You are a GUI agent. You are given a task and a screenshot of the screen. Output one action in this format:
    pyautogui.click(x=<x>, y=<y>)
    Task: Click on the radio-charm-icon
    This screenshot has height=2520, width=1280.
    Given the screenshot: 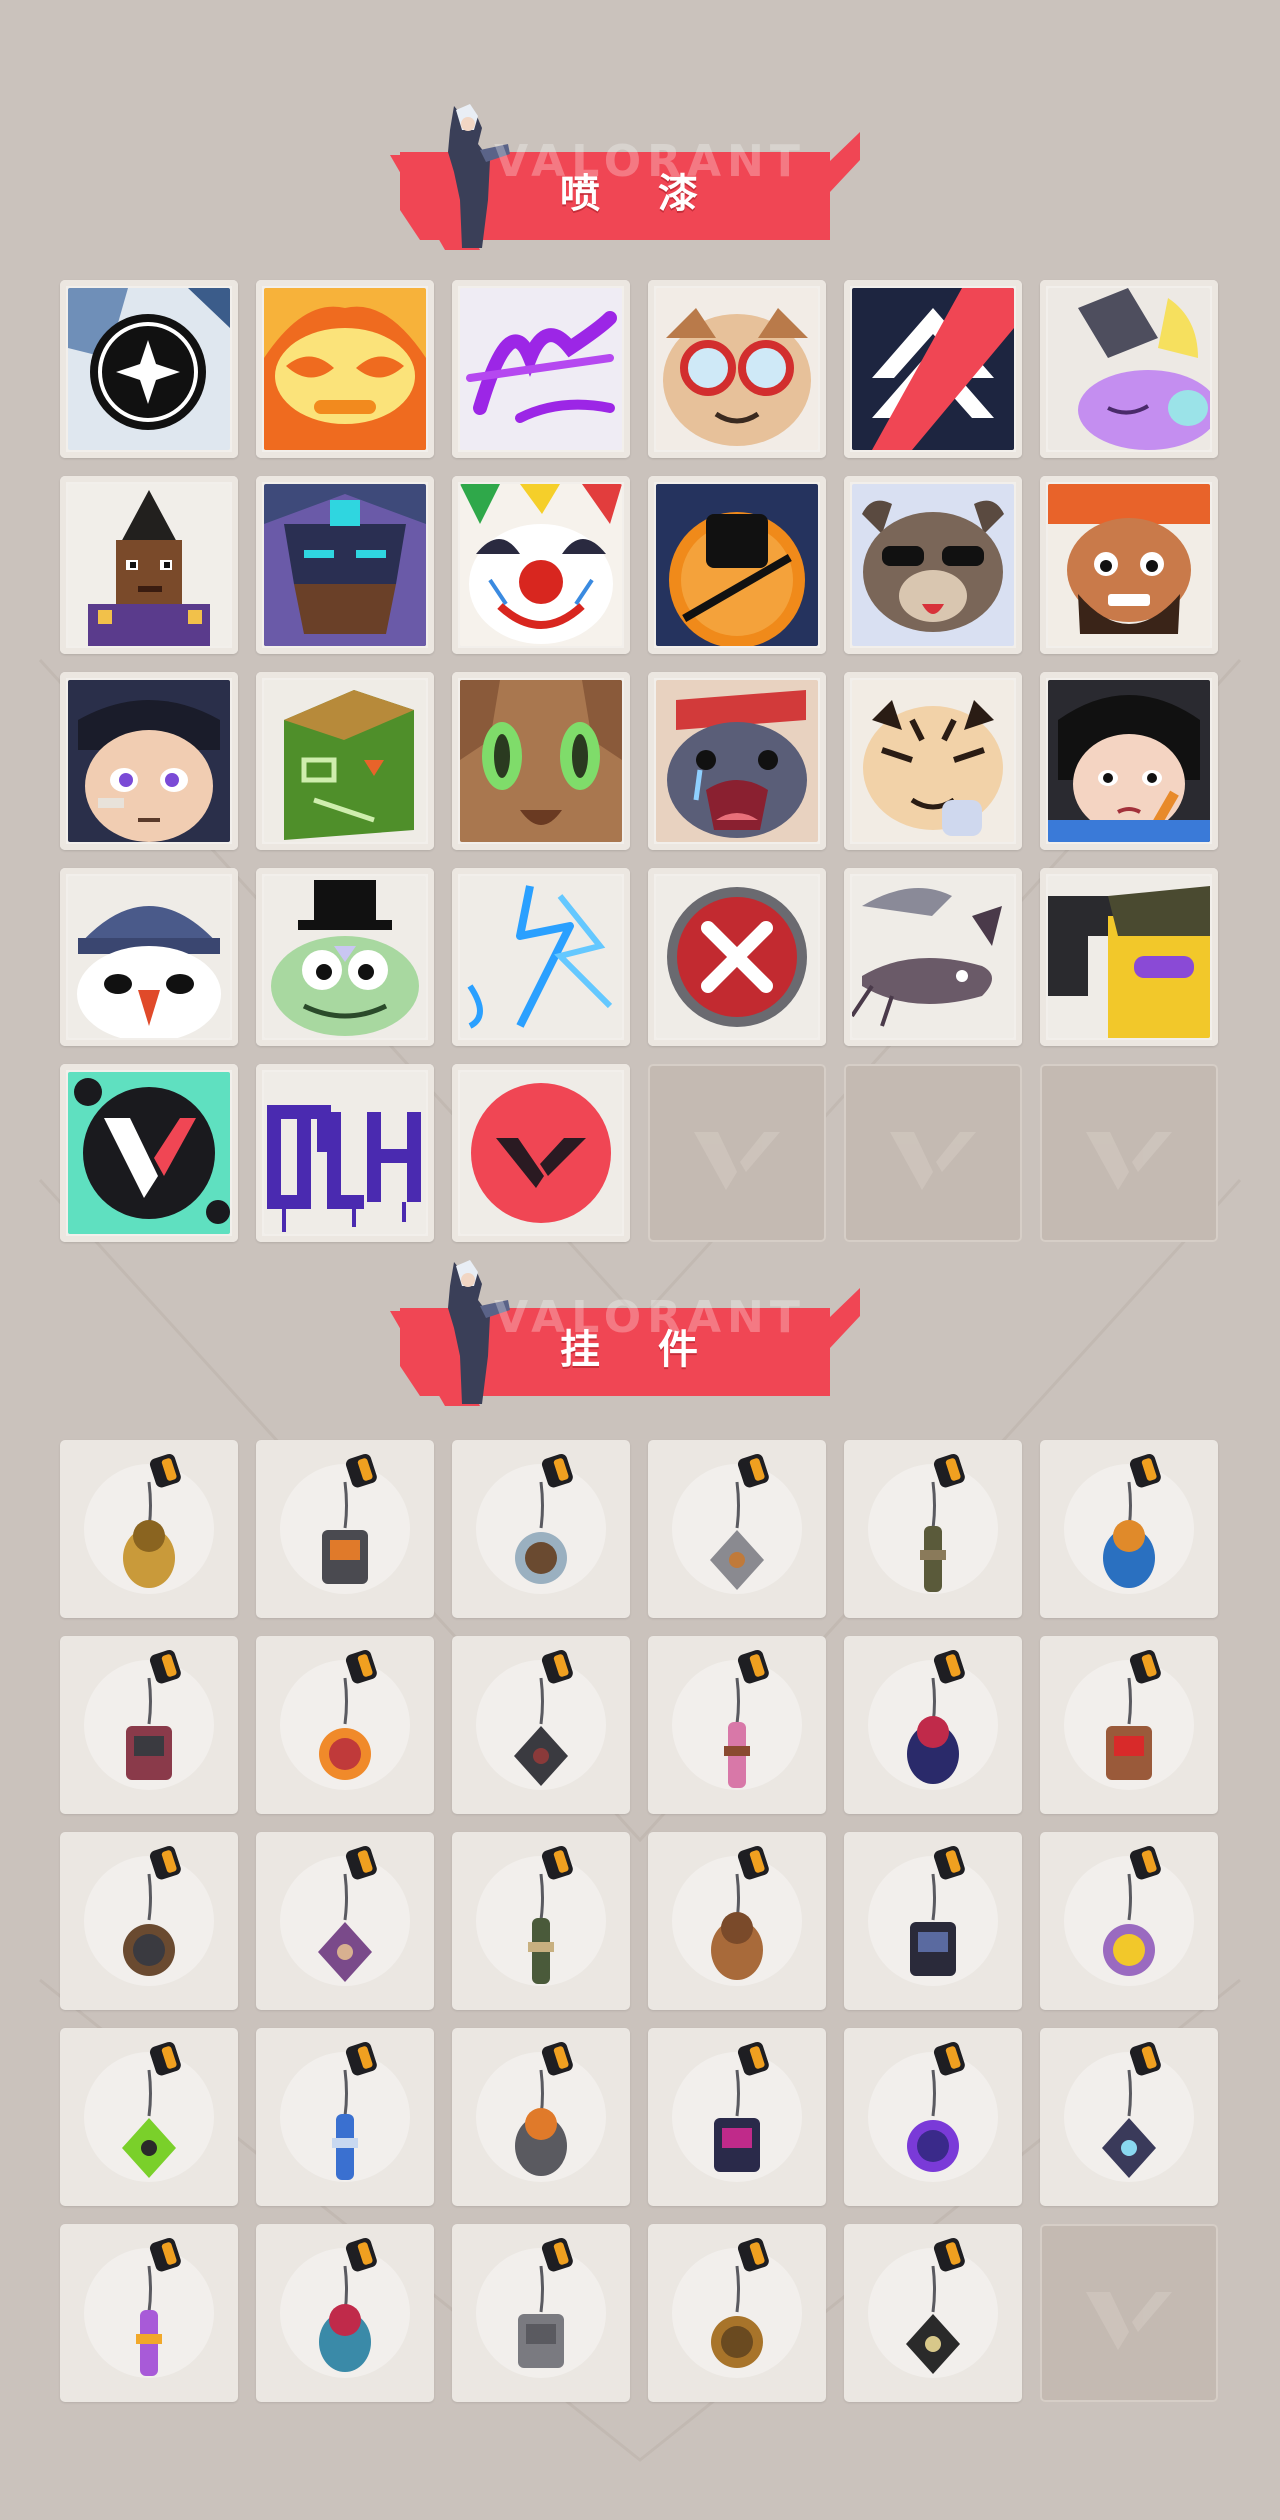 What is the action you would take?
    pyautogui.click(x=544, y=2108)
    